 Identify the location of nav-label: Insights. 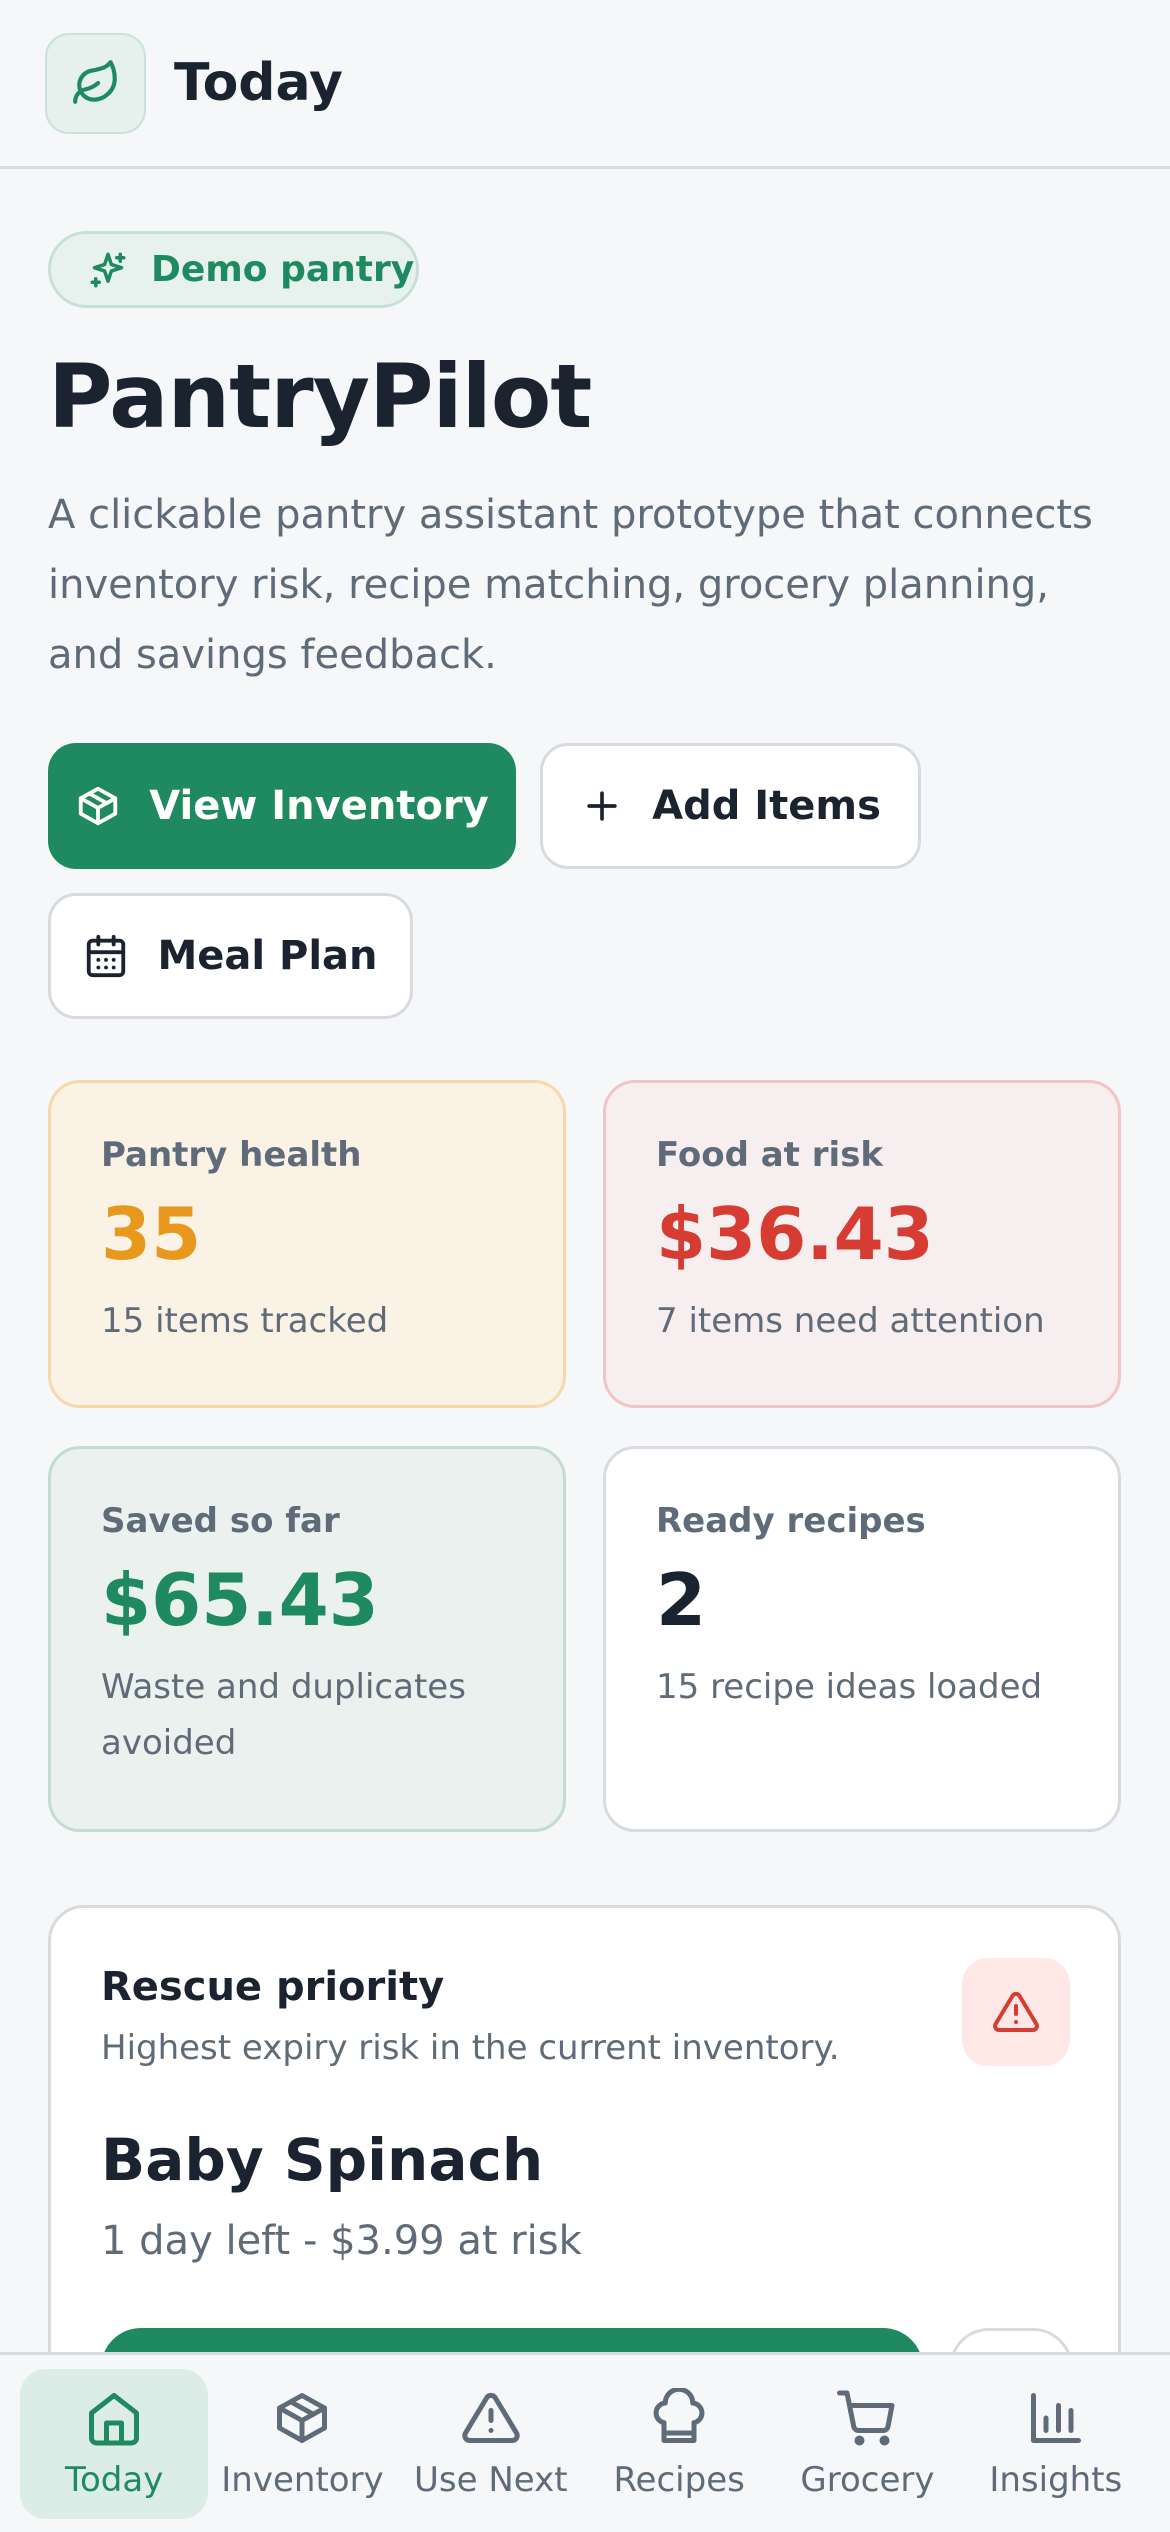
(1056, 2479).